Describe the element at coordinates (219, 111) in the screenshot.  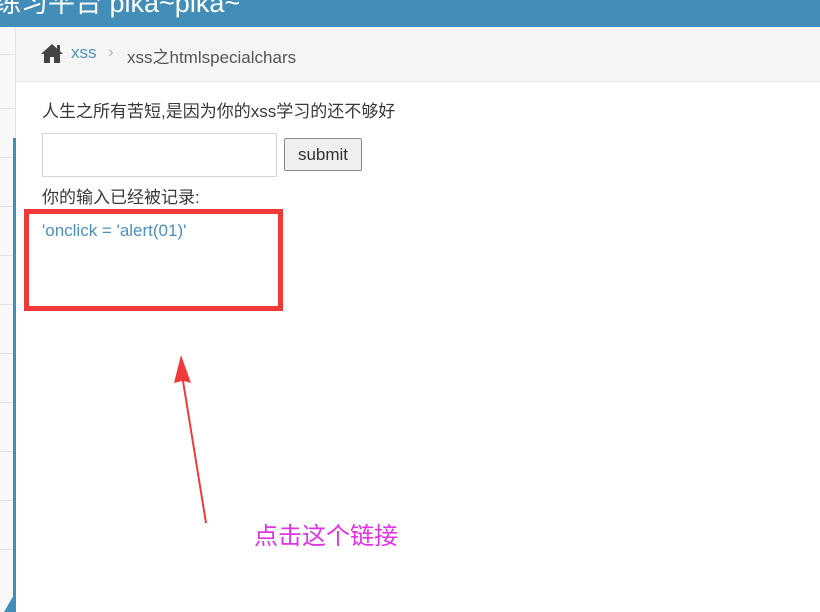
I see `intro-text: 人生之所有苦短,是因为你的xss学习的还不够好` at that location.